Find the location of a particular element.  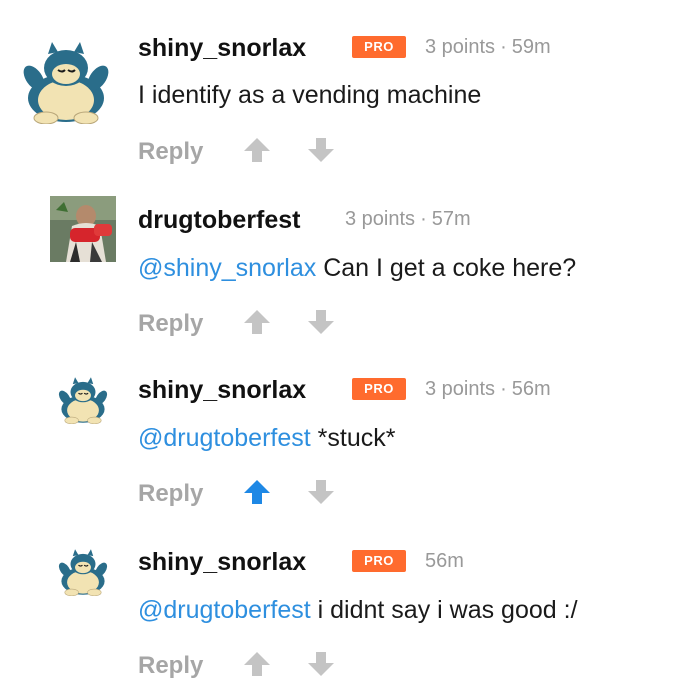

comment-meta: 3 points · 57m is located at coordinates (408, 219).